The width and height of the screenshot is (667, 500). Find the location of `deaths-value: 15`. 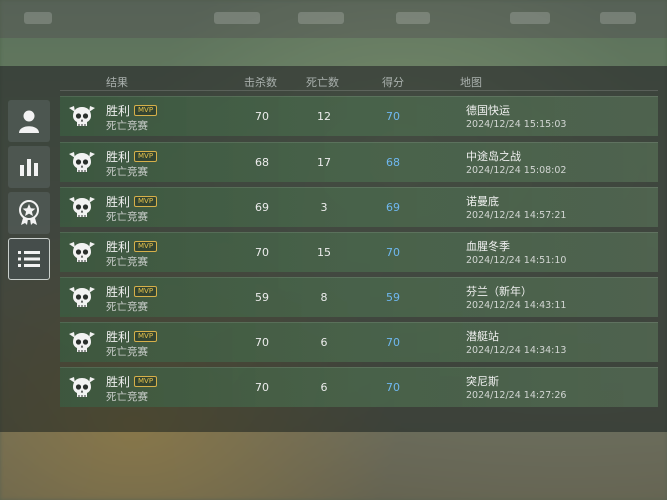

deaths-value: 15 is located at coordinates (324, 252).